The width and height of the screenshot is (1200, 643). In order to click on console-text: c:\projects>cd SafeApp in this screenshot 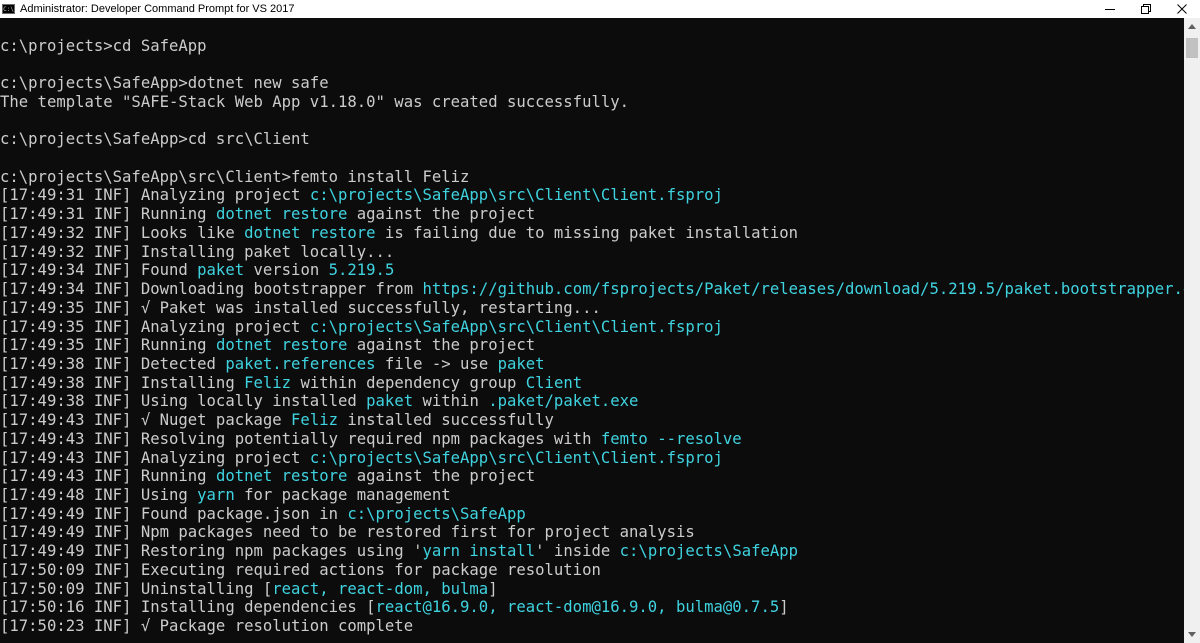, I will do `click(103, 45)`.